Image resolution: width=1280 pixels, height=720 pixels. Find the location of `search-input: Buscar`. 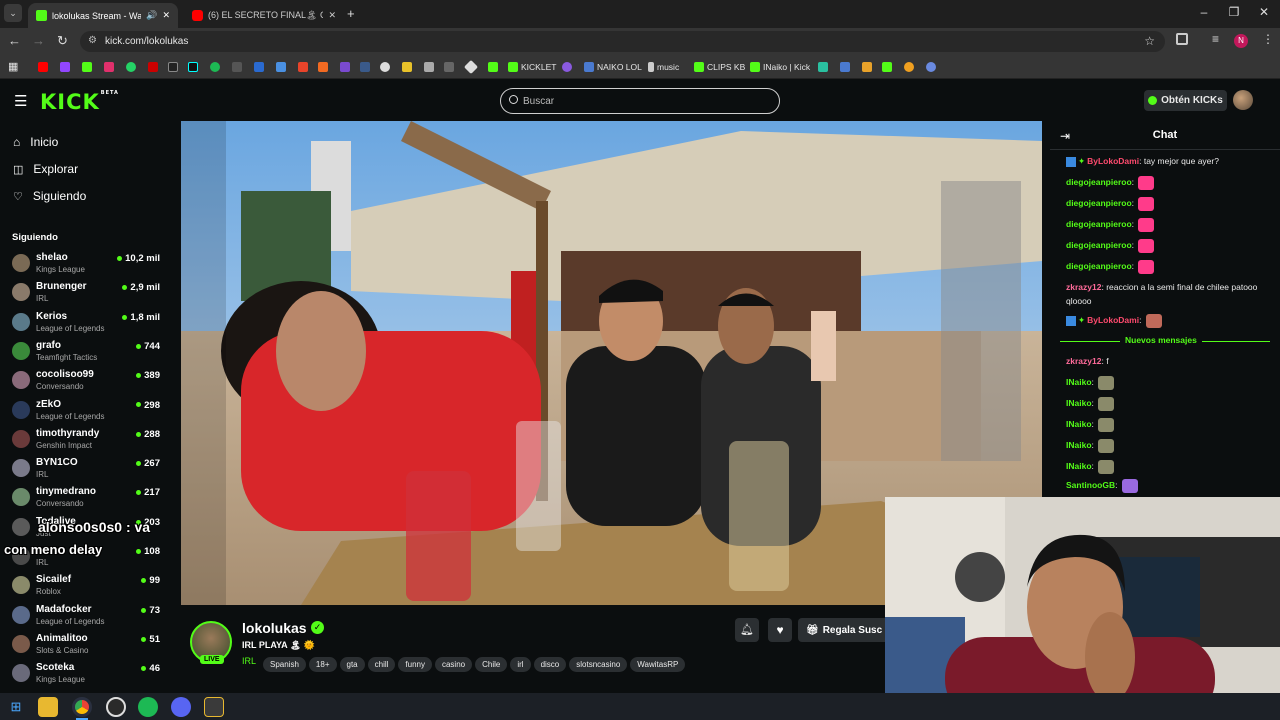

search-input: Buscar is located at coordinates (640, 101).